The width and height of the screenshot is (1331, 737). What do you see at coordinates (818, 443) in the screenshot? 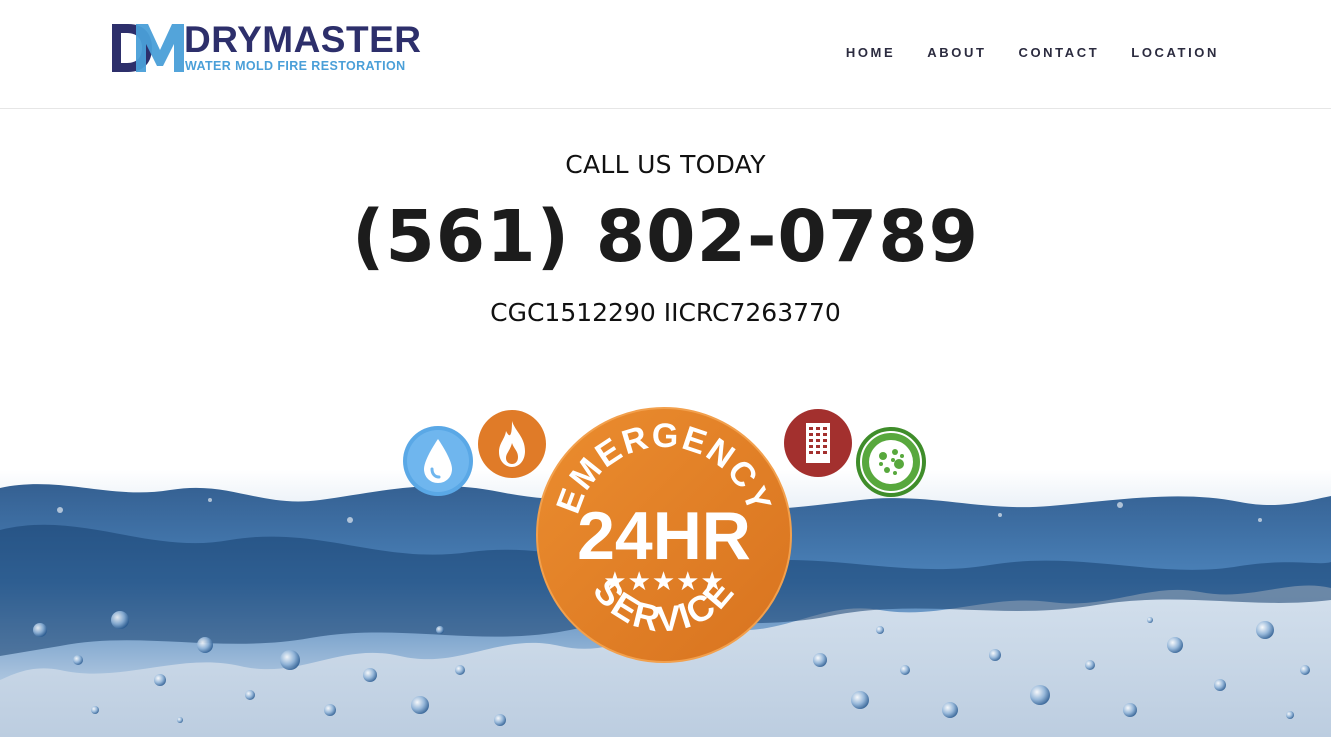
I see `building-icon` at bounding box center [818, 443].